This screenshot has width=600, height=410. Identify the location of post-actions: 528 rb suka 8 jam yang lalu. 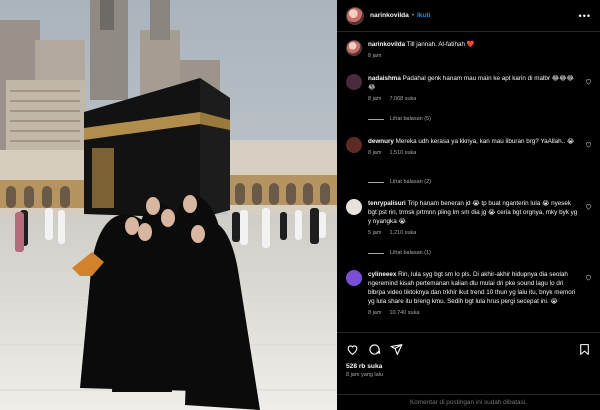
(468, 355).